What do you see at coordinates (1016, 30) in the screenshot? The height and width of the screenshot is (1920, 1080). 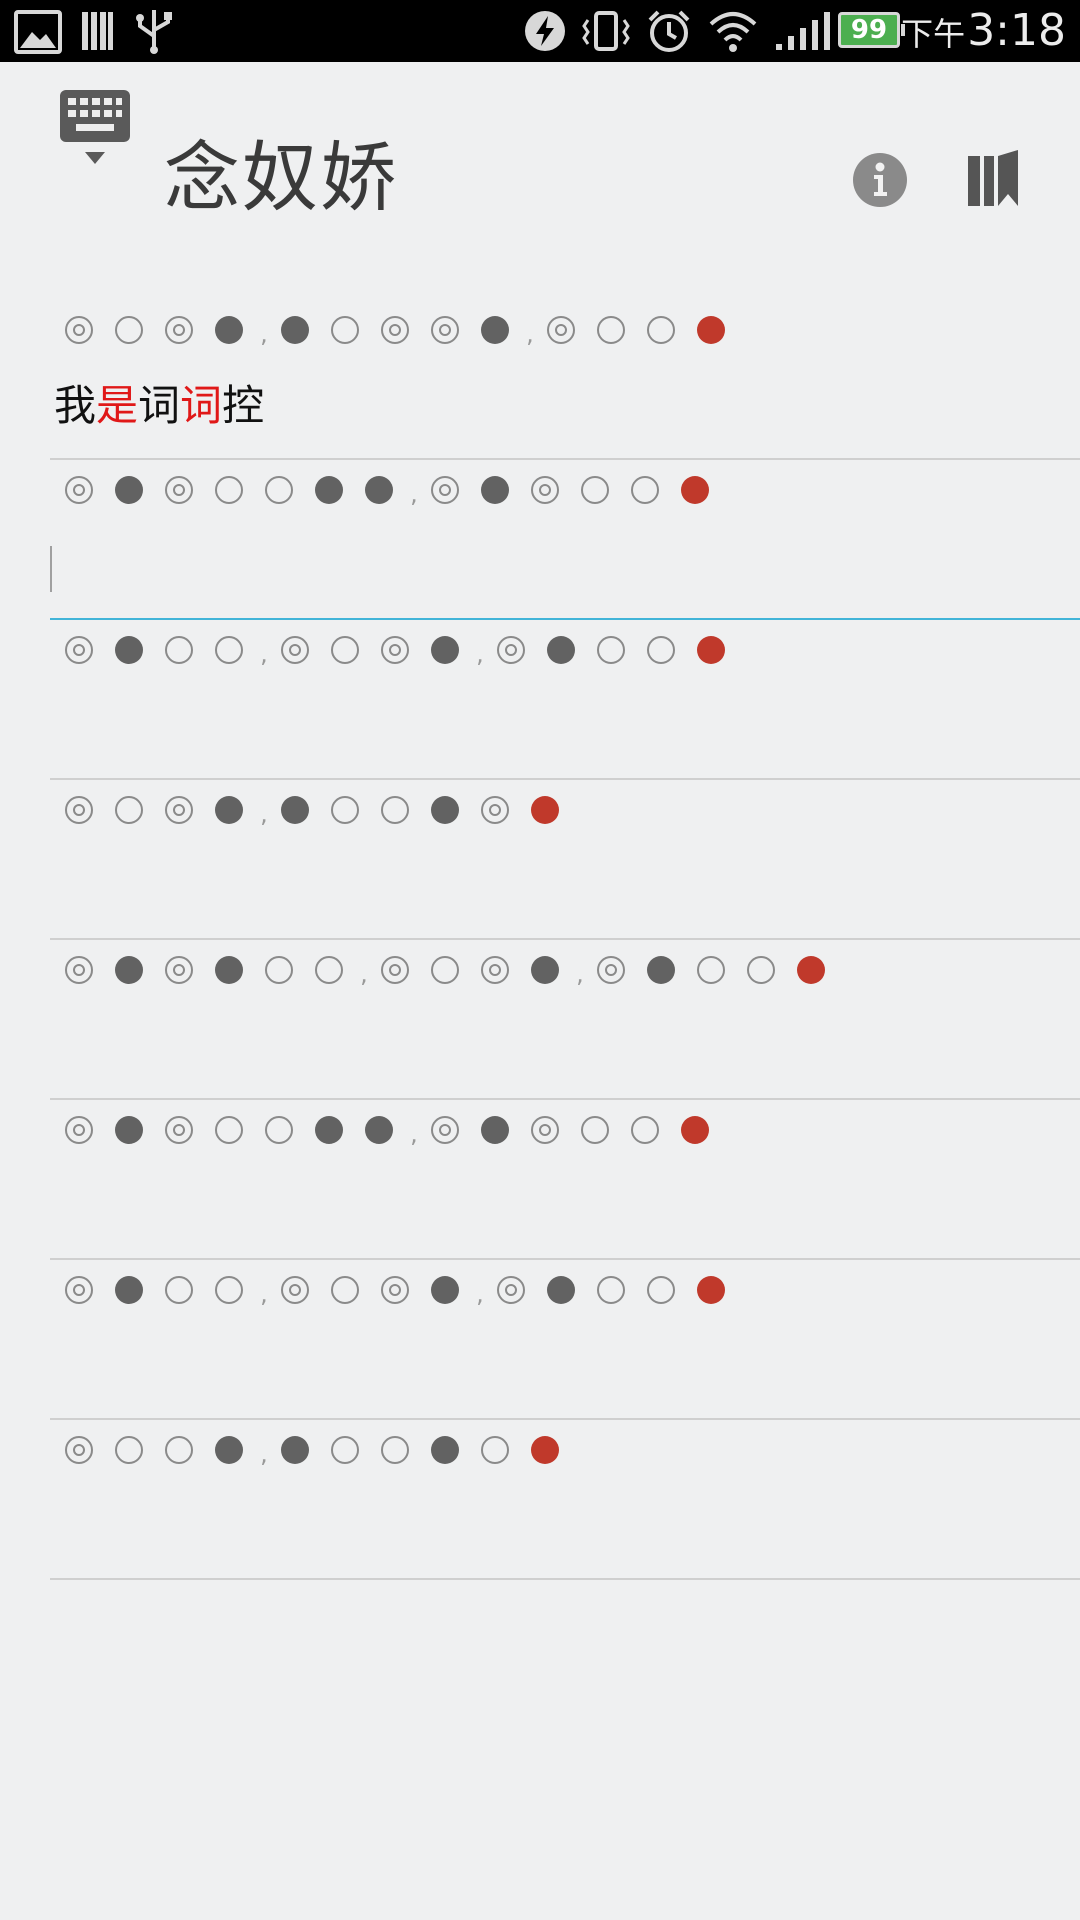 I see `clock-time: 3:18` at bounding box center [1016, 30].